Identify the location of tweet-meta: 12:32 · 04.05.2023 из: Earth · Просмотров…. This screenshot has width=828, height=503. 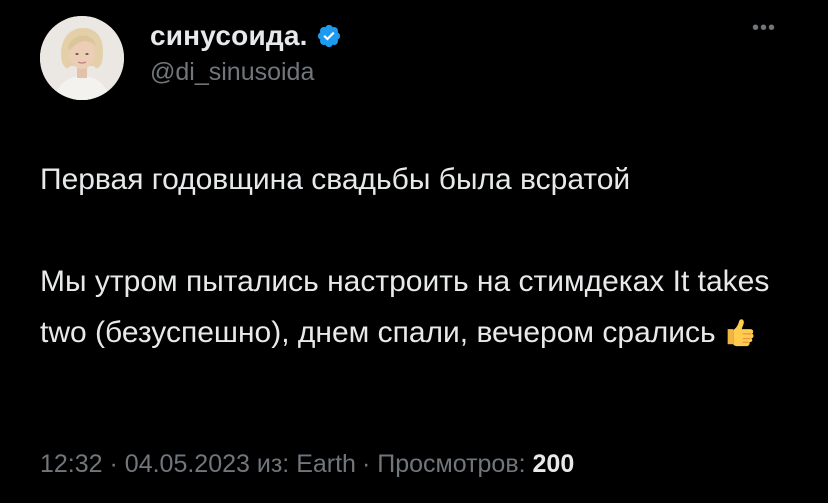
(307, 464).